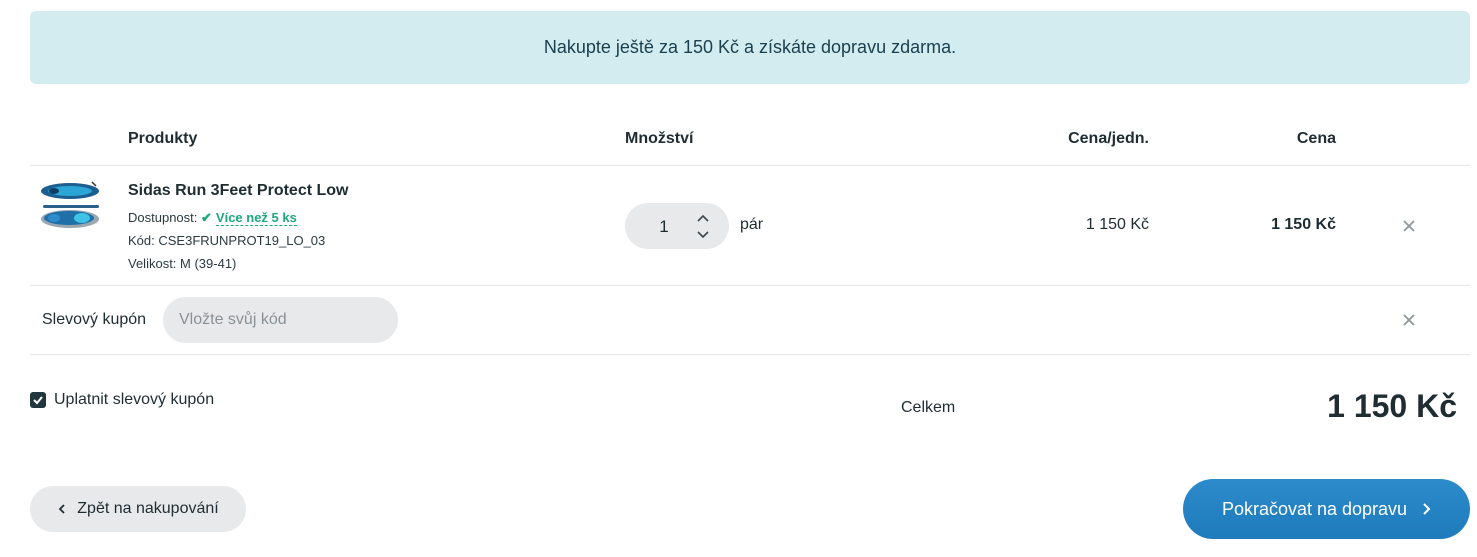 The image size is (1477, 557). Describe the element at coordinates (280, 320) in the screenshot. I see `coupon-input` at that location.